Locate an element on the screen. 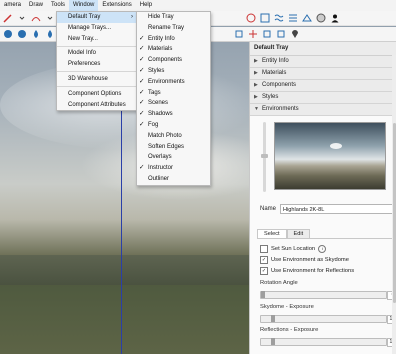 The width and height of the screenshot is (396, 354). scale-icon is located at coordinates (264, 18).